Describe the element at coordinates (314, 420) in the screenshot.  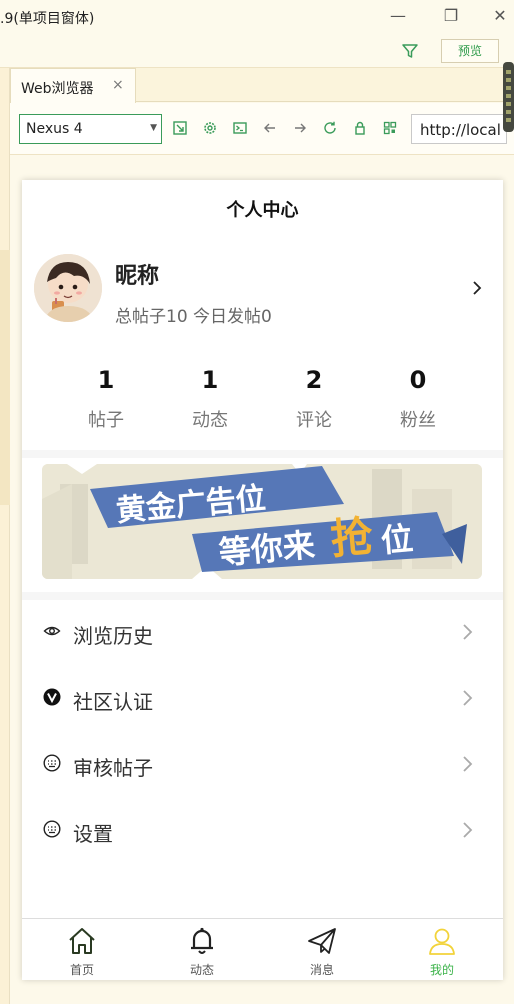
I see `count-label: 评论` at that location.